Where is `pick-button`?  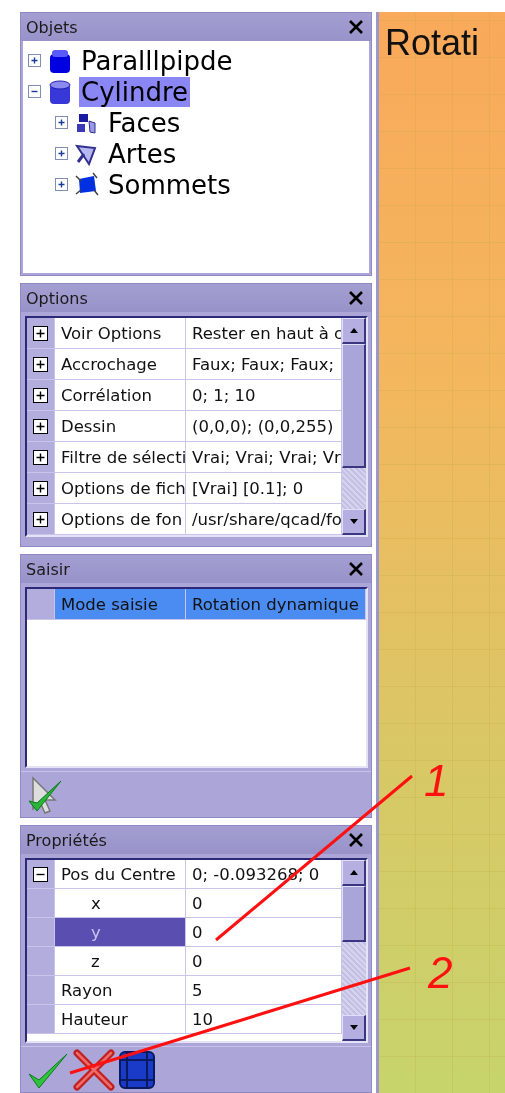
pick-button is located at coordinates (45, 794).